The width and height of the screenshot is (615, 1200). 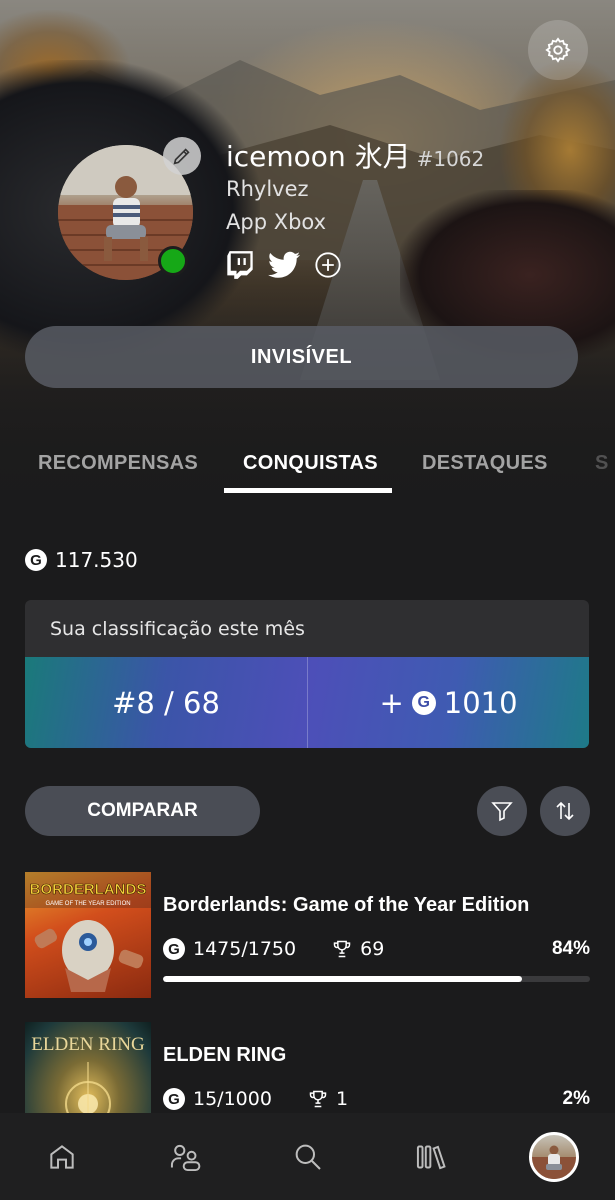 I want to click on twitch-icon, so click(x=240, y=265).